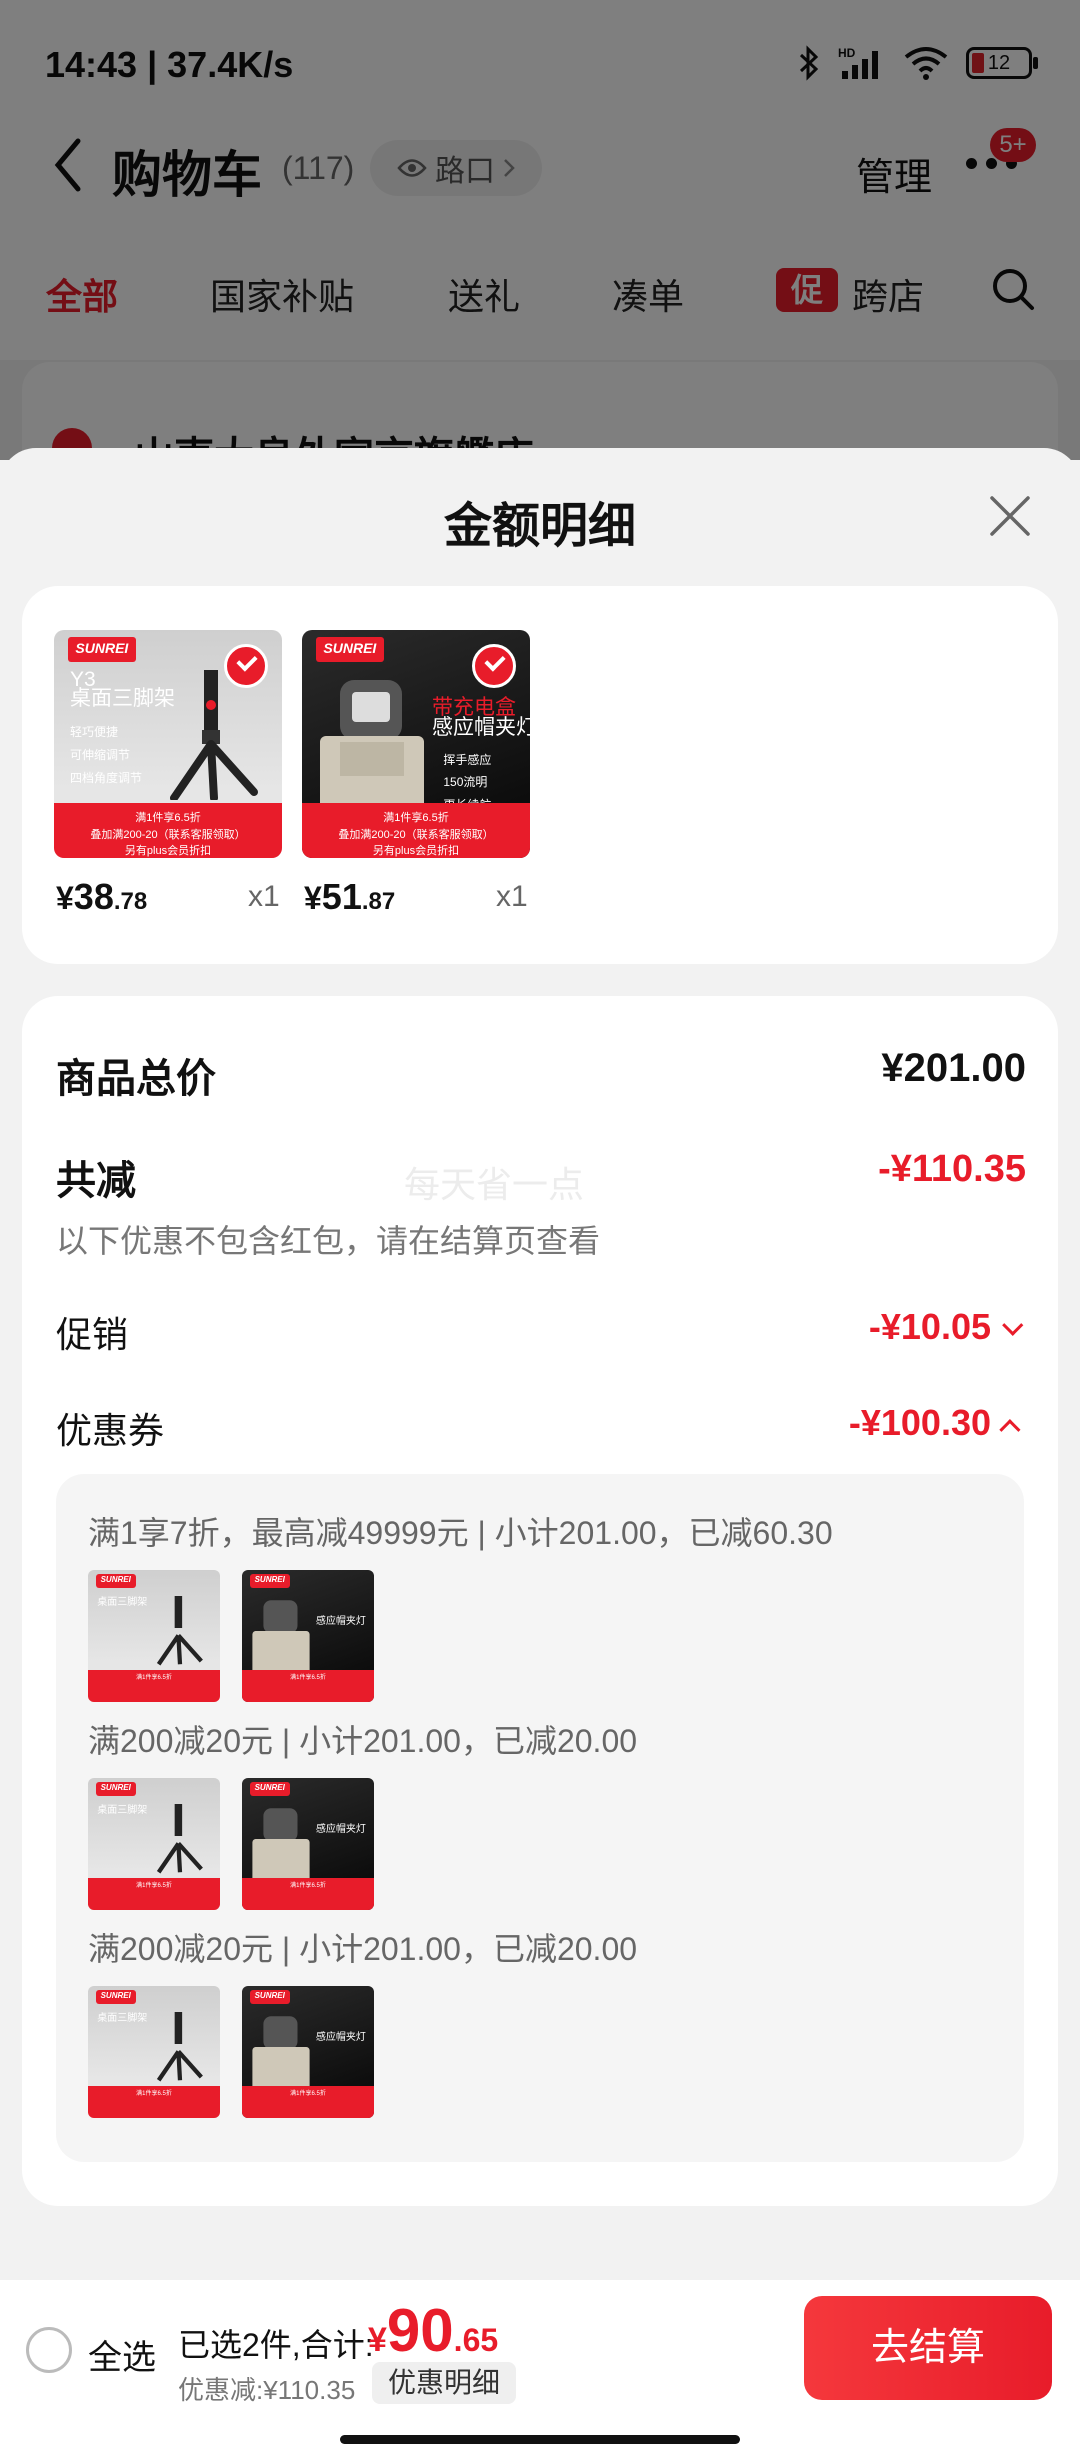 This screenshot has width=1080, height=2460. What do you see at coordinates (953, 1068) in the screenshot?
I see `total-value: ¥201.00` at bounding box center [953, 1068].